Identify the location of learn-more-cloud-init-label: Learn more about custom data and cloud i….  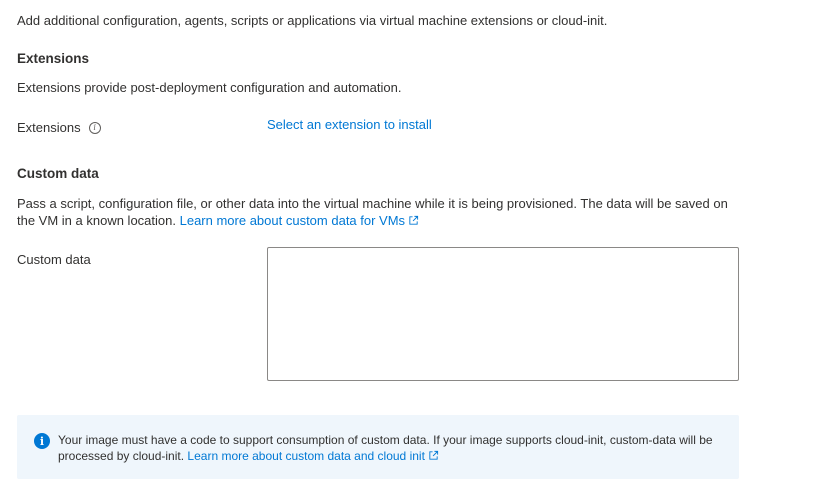
(306, 456).